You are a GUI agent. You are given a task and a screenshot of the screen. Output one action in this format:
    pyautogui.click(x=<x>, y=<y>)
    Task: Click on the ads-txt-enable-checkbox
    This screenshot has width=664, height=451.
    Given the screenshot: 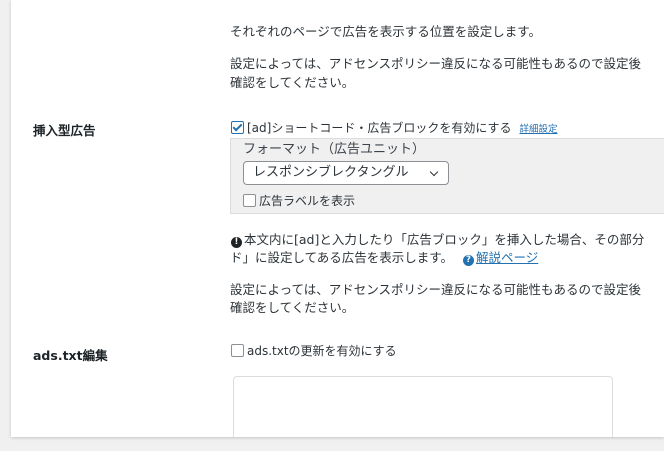 What is the action you would take?
    pyautogui.click(x=237, y=350)
    